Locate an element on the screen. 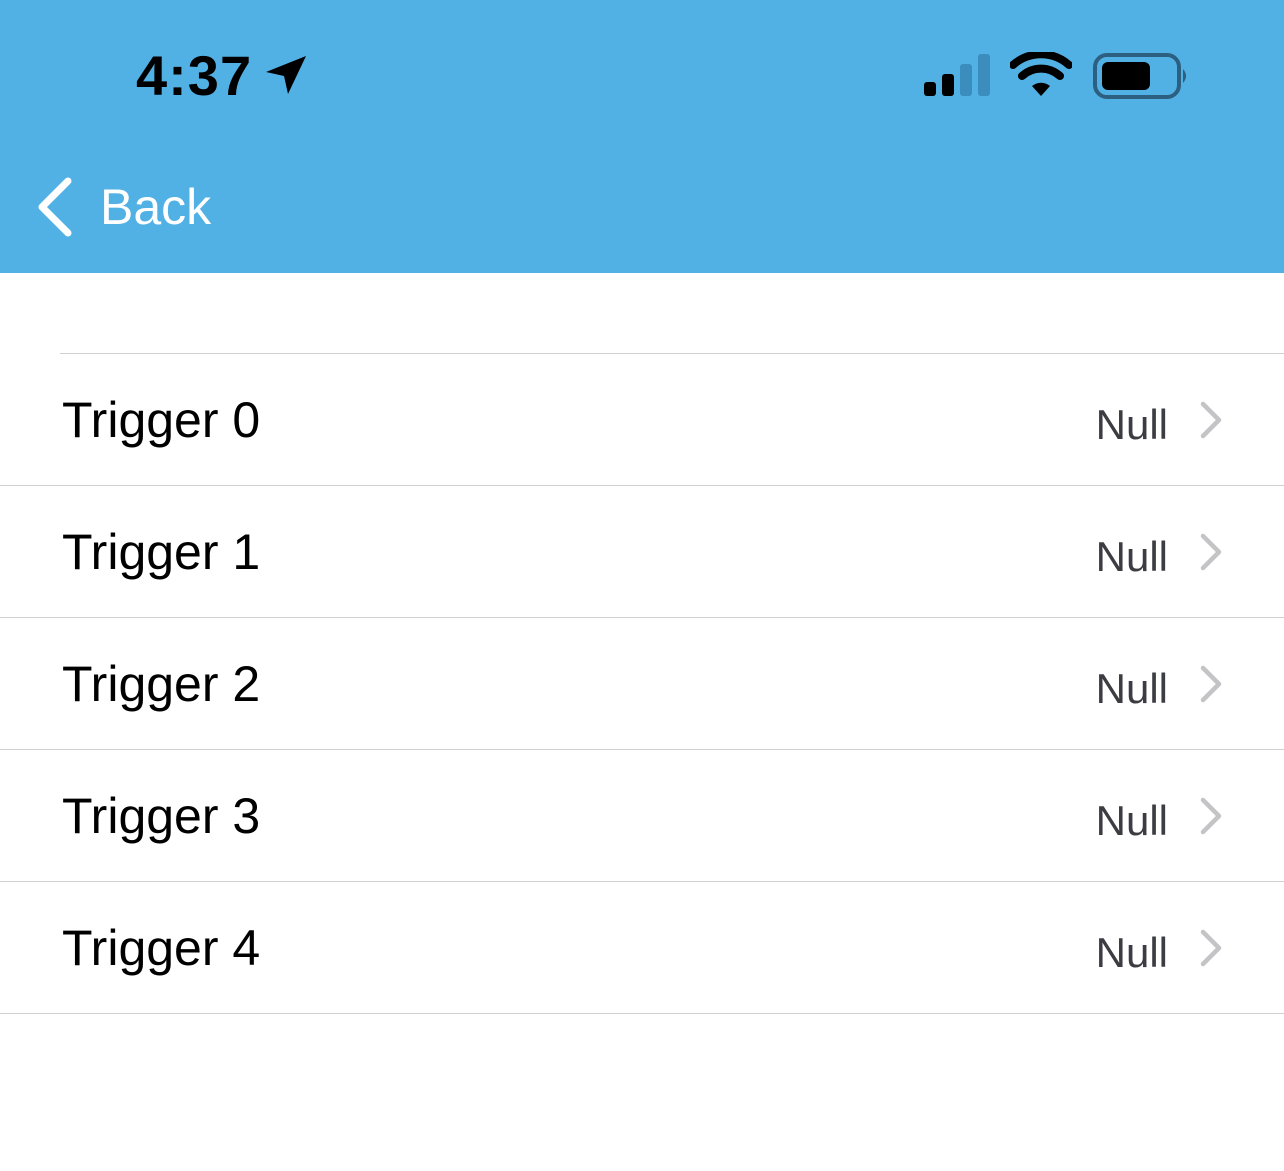 Image resolution: width=1284 pixels, height=1171 pixels. list-item-trigger-2: Trigger 2 Null is located at coordinates (642, 684).